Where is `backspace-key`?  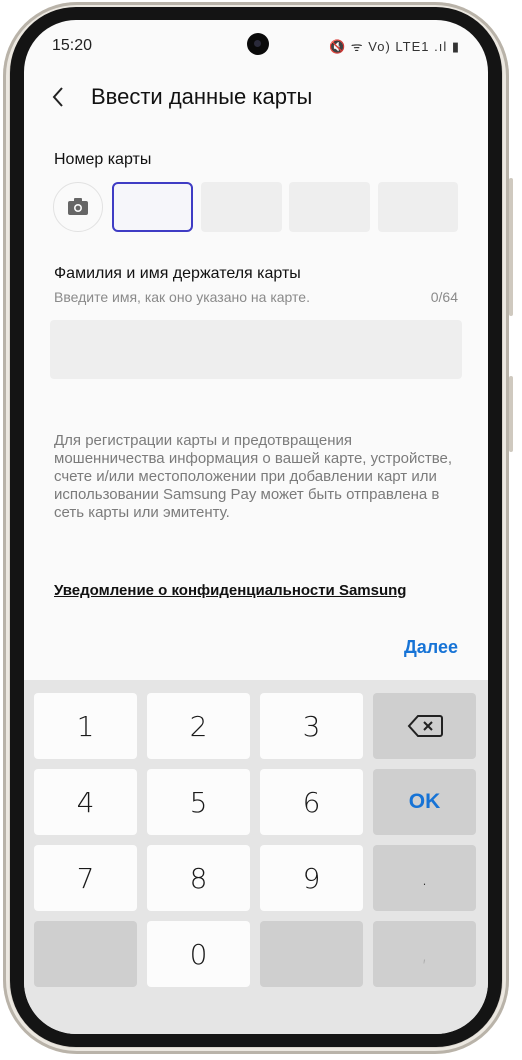
backspace-key is located at coordinates (424, 726).